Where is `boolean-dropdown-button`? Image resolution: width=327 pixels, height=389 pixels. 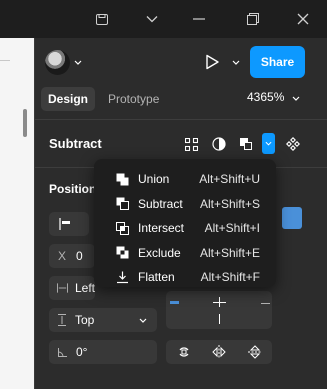 boolean-dropdown-button is located at coordinates (268, 143).